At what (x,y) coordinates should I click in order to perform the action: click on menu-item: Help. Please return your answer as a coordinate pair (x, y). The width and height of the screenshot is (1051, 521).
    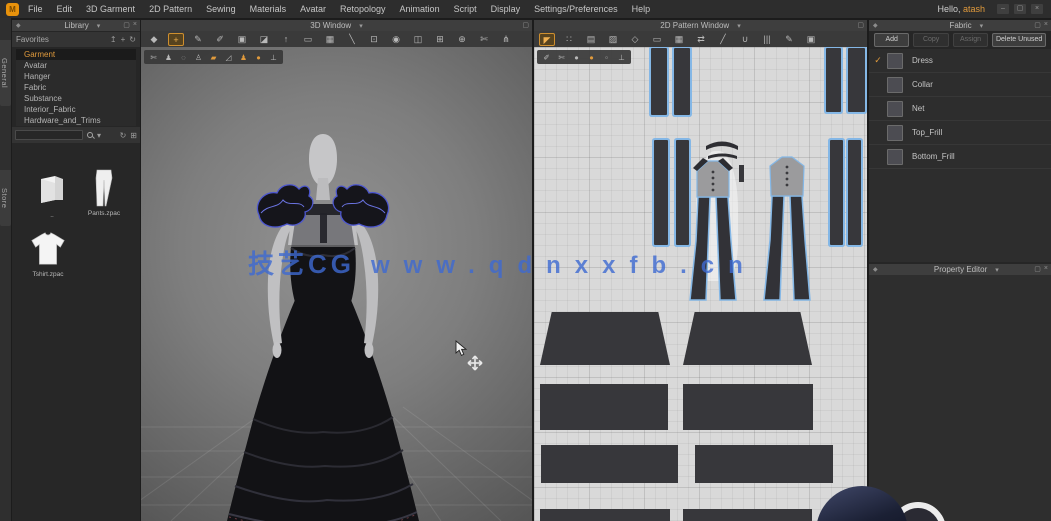
    Looking at the image, I should click on (641, 9).